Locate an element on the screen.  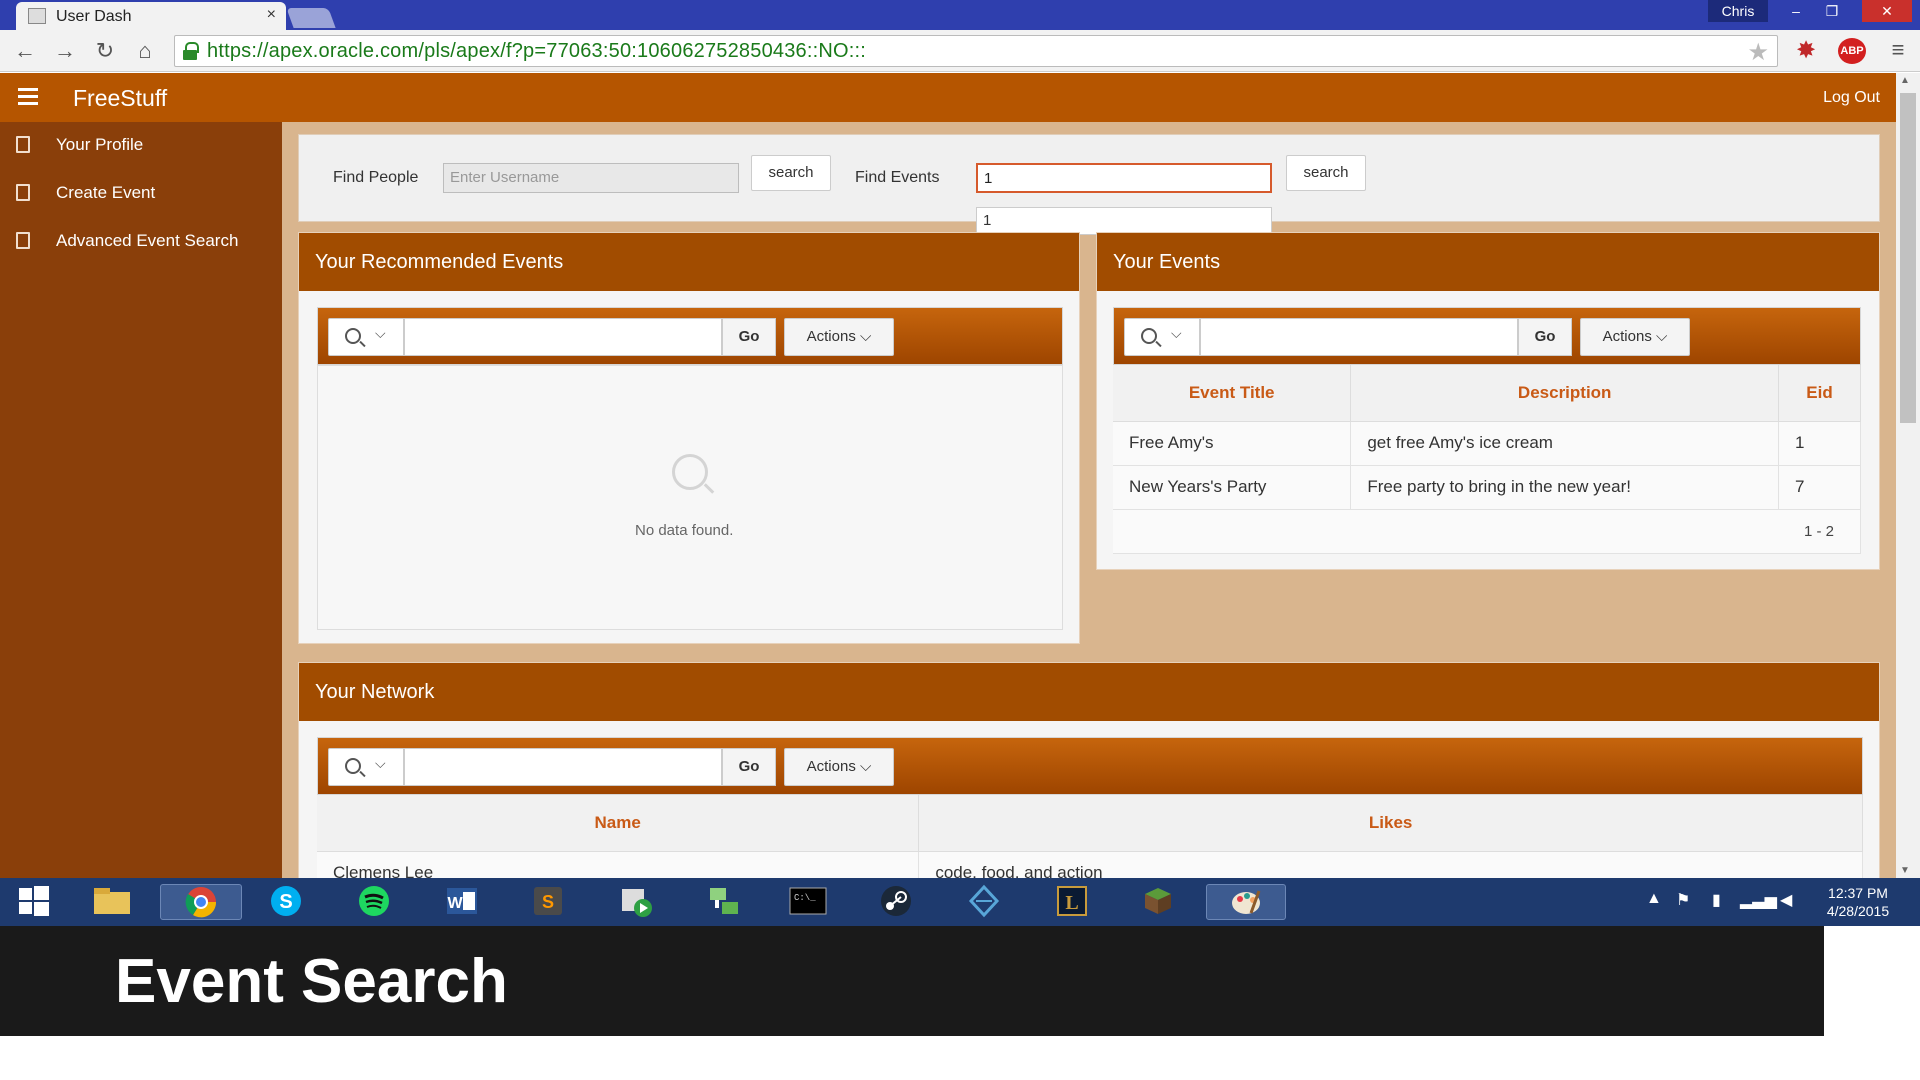
minimize-icon: – is located at coordinates (1796, 11).